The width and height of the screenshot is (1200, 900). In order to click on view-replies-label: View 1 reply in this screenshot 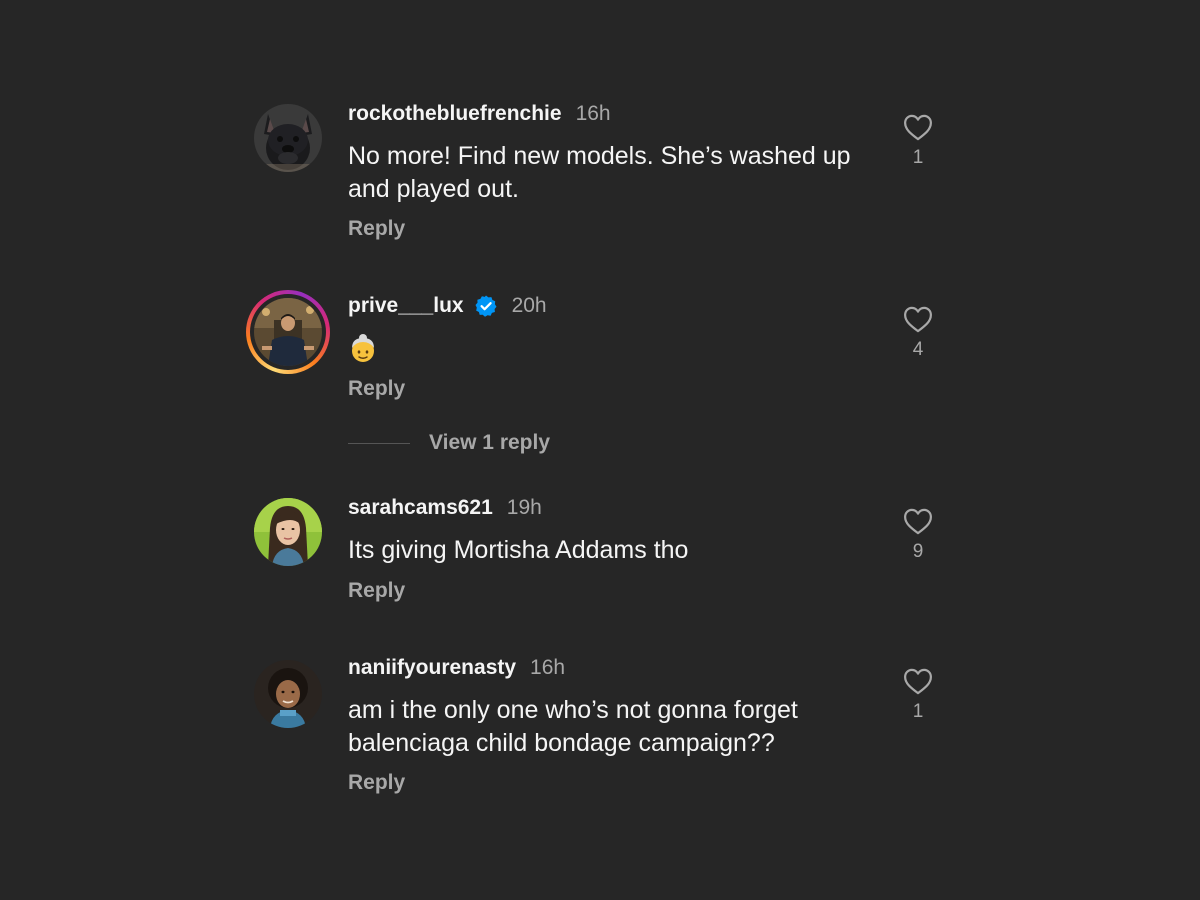, I will do `click(489, 443)`.